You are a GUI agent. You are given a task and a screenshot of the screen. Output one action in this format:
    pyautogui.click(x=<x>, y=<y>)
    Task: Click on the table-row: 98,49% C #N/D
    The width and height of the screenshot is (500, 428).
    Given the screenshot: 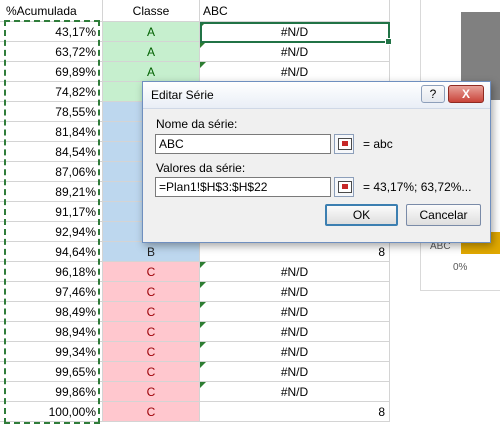 What is the action you would take?
    pyautogui.click(x=195, y=312)
    